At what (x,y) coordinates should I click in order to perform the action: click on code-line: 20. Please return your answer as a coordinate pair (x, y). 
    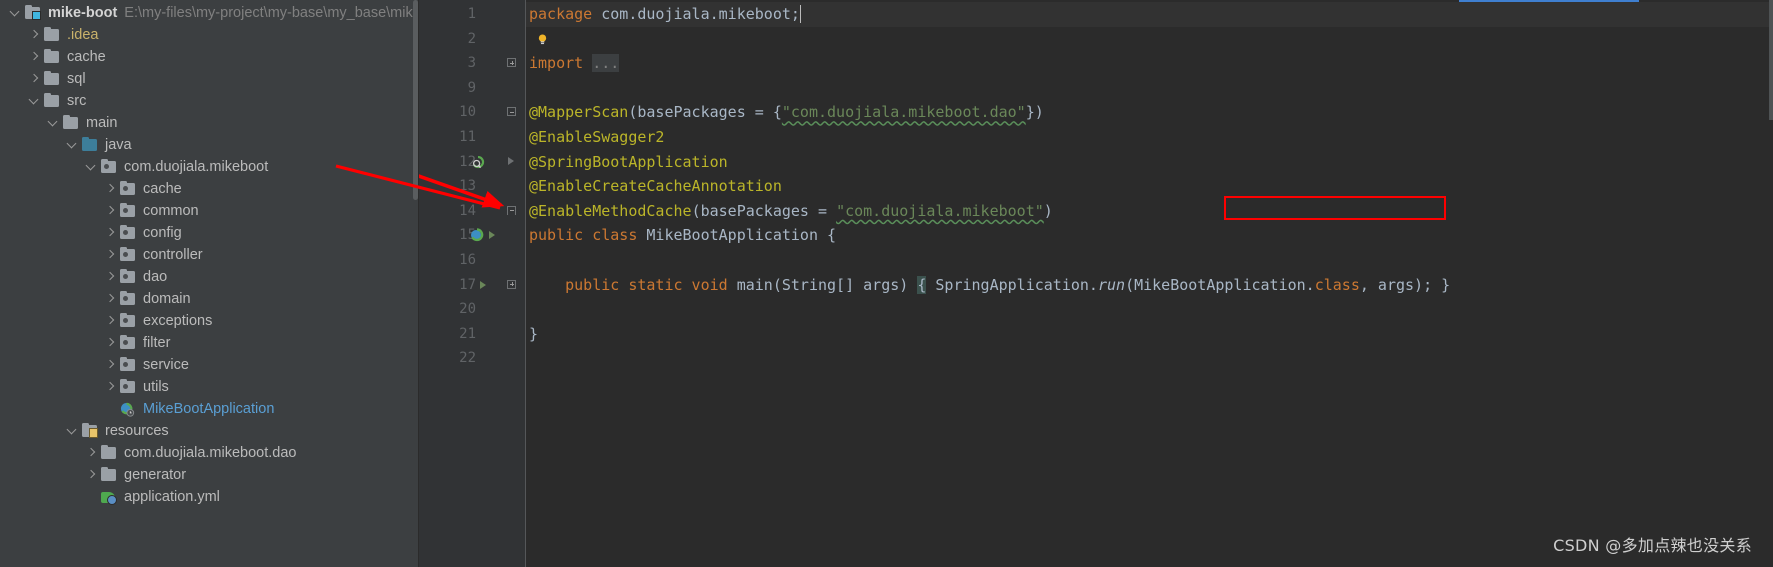
    Looking at the image, I should click on (1096, 309).